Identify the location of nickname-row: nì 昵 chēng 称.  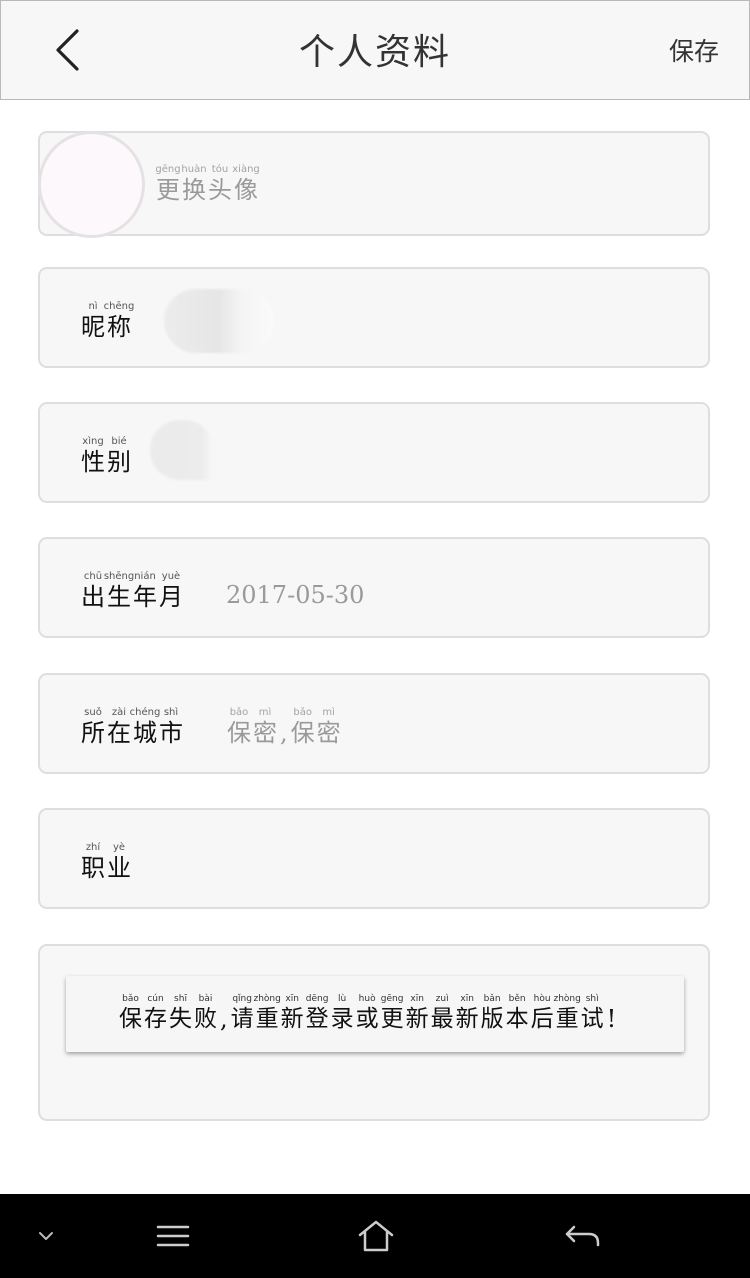
(374, 317).